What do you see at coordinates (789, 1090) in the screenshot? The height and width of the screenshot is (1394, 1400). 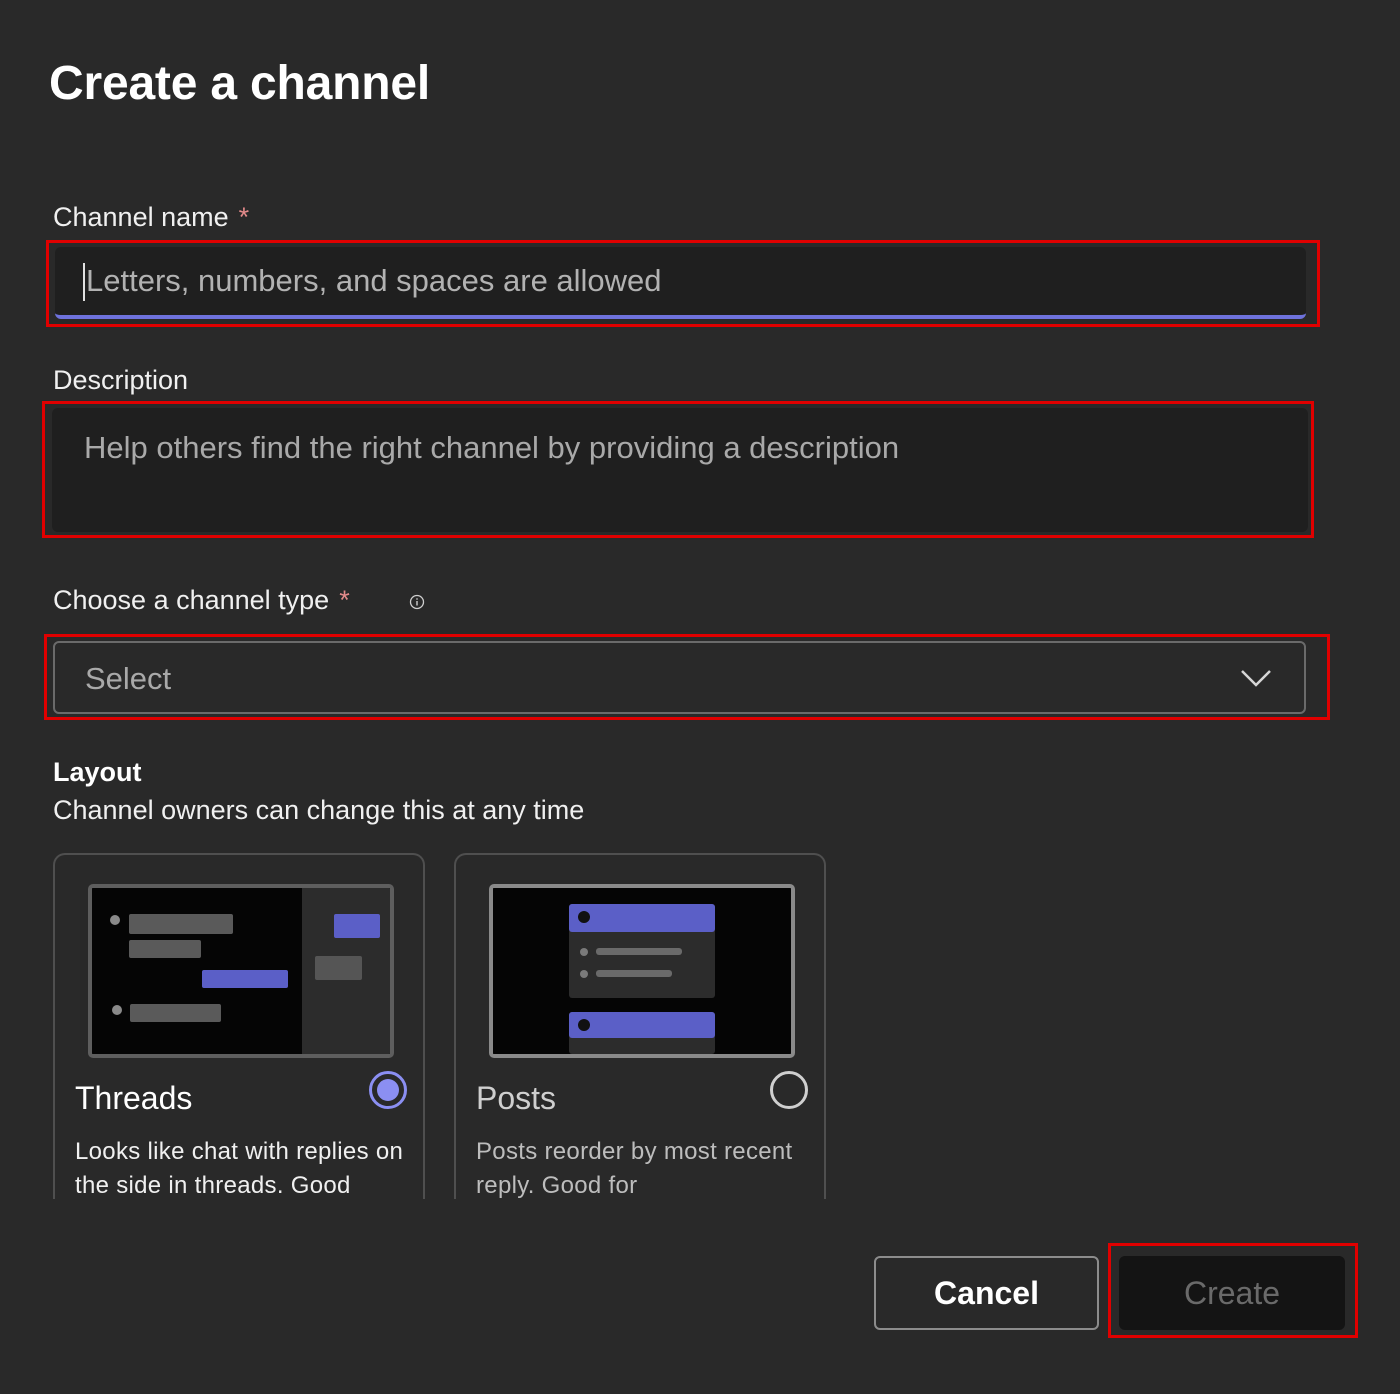 I see `posts-radio` at bounding box center [789, 1090].